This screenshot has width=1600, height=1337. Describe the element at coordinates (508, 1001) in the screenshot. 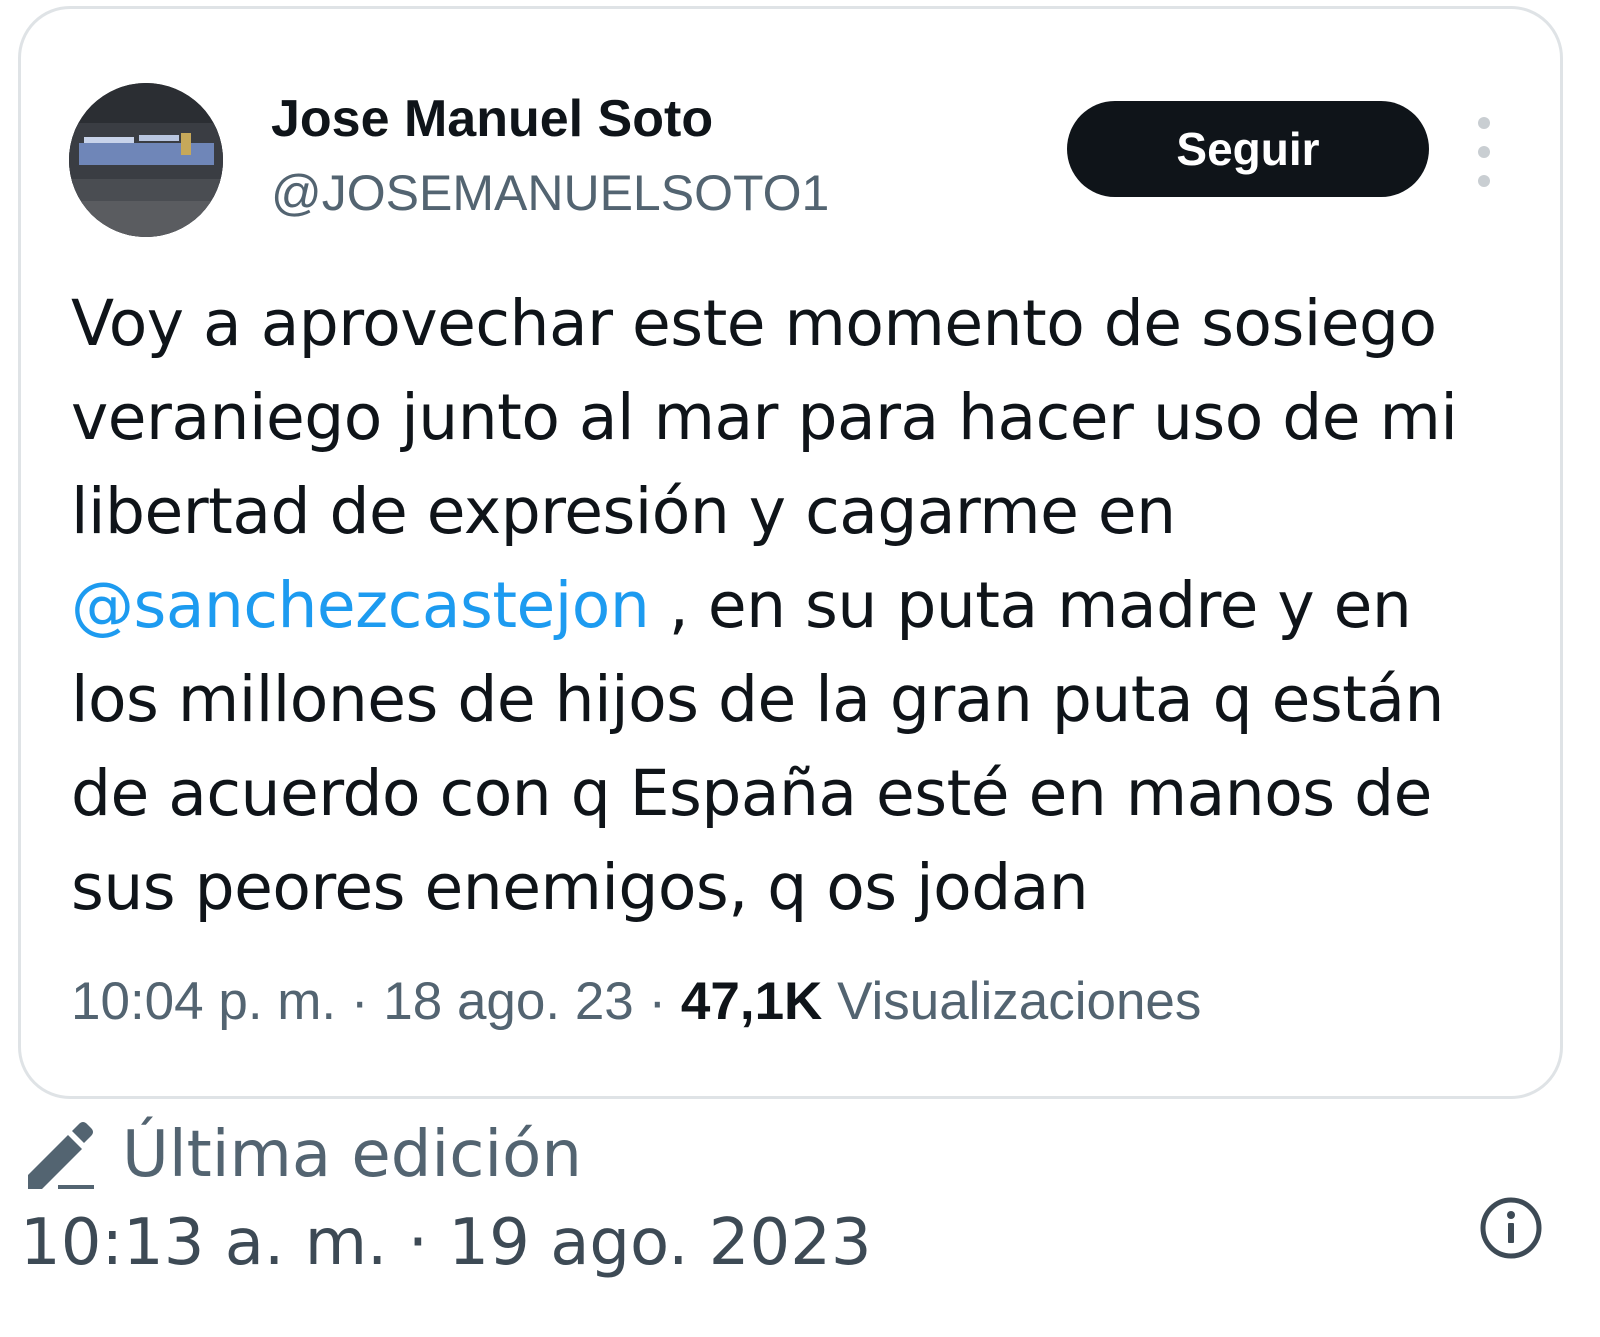

I see `tweet-date: 18 ago. 23` at that location.